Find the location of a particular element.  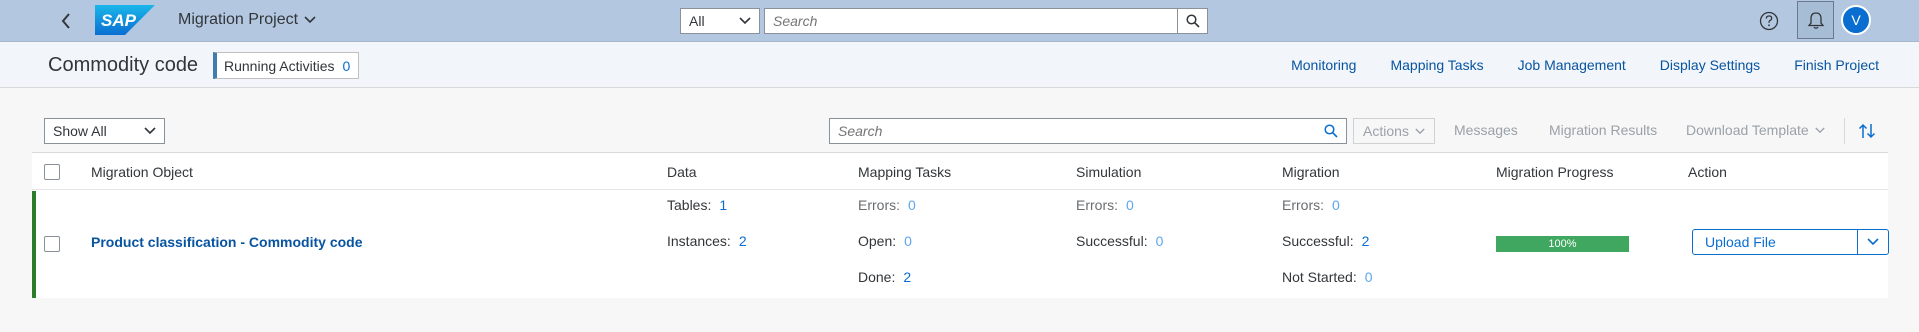

user-avatar: V is located at coordinates (1856, 20).